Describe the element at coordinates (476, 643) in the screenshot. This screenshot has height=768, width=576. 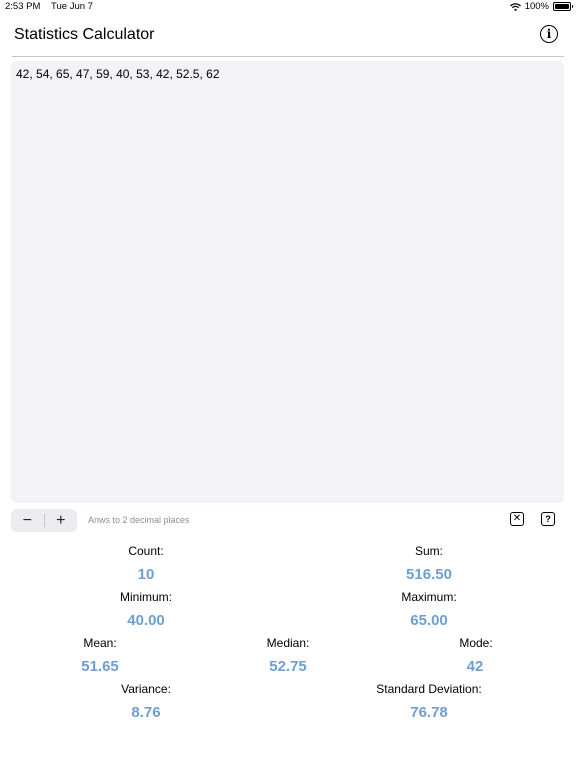
I see `mode-label: Mode:` at that location.